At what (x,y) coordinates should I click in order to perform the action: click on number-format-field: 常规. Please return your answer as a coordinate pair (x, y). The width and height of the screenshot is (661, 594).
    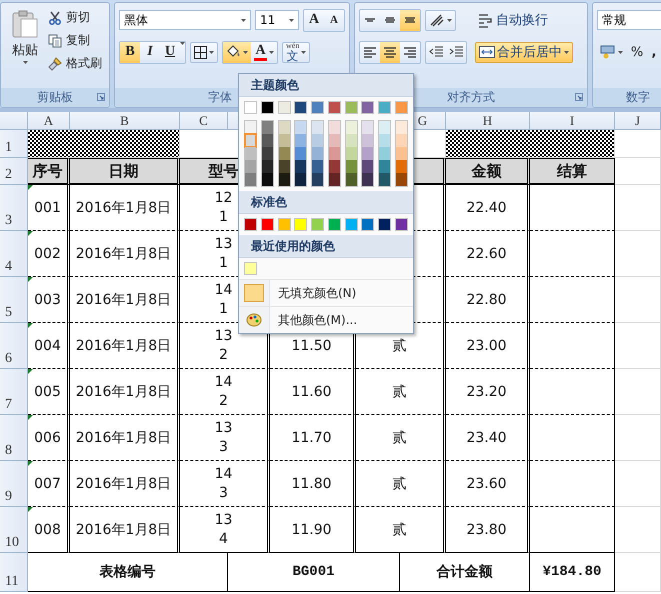
    Looking at the image, I should click on (629, 20).